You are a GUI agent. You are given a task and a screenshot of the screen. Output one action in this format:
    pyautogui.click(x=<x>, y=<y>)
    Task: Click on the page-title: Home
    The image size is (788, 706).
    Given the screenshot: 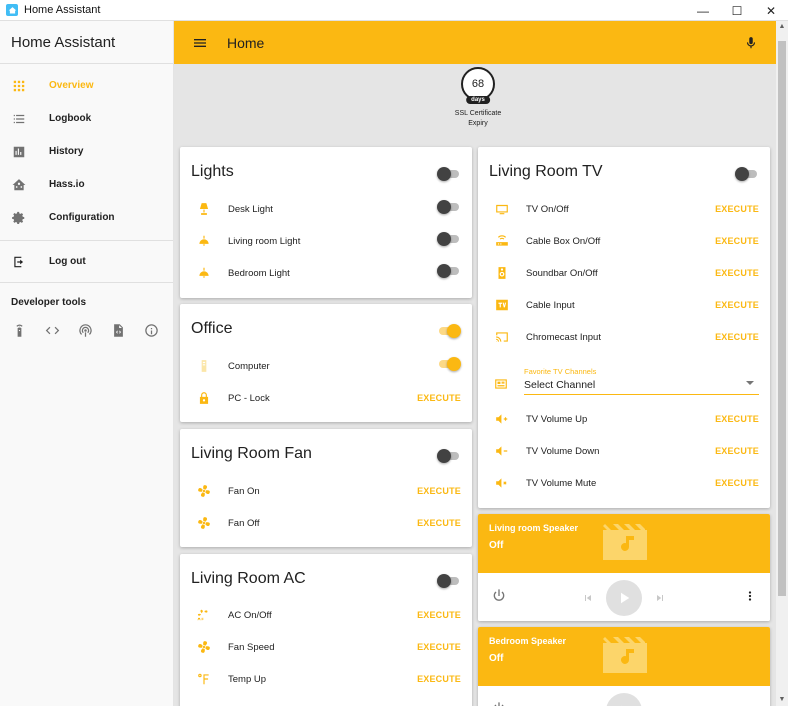 What is the action you would take?
    pyautogui.click(x=246, y=42)
    